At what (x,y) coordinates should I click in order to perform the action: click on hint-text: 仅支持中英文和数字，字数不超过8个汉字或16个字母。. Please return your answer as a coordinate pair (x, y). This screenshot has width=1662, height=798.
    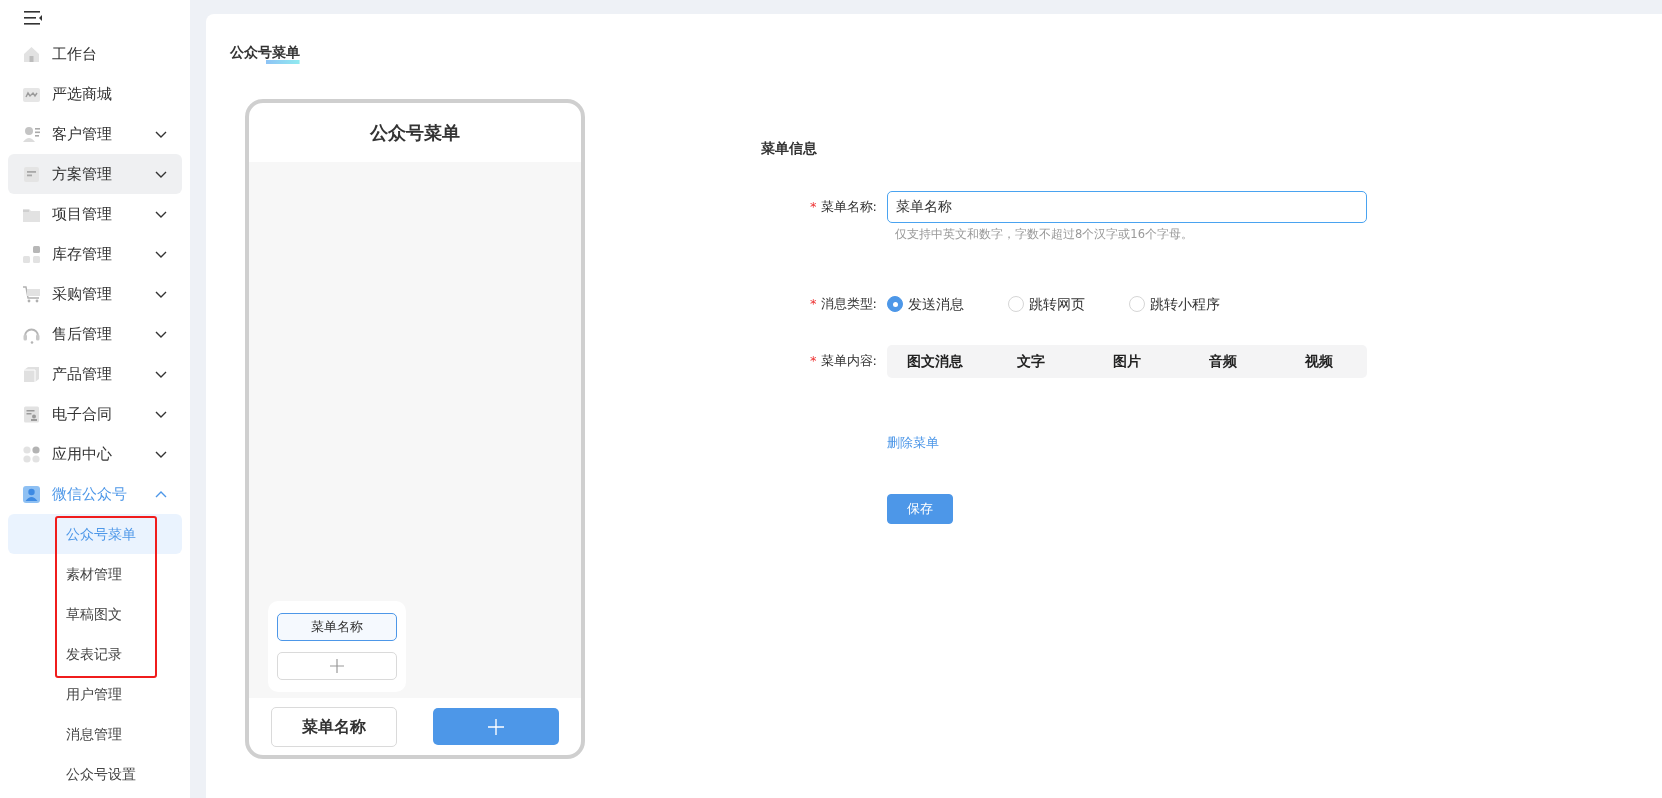
    Looking at the image, I should click on (1044, 234).